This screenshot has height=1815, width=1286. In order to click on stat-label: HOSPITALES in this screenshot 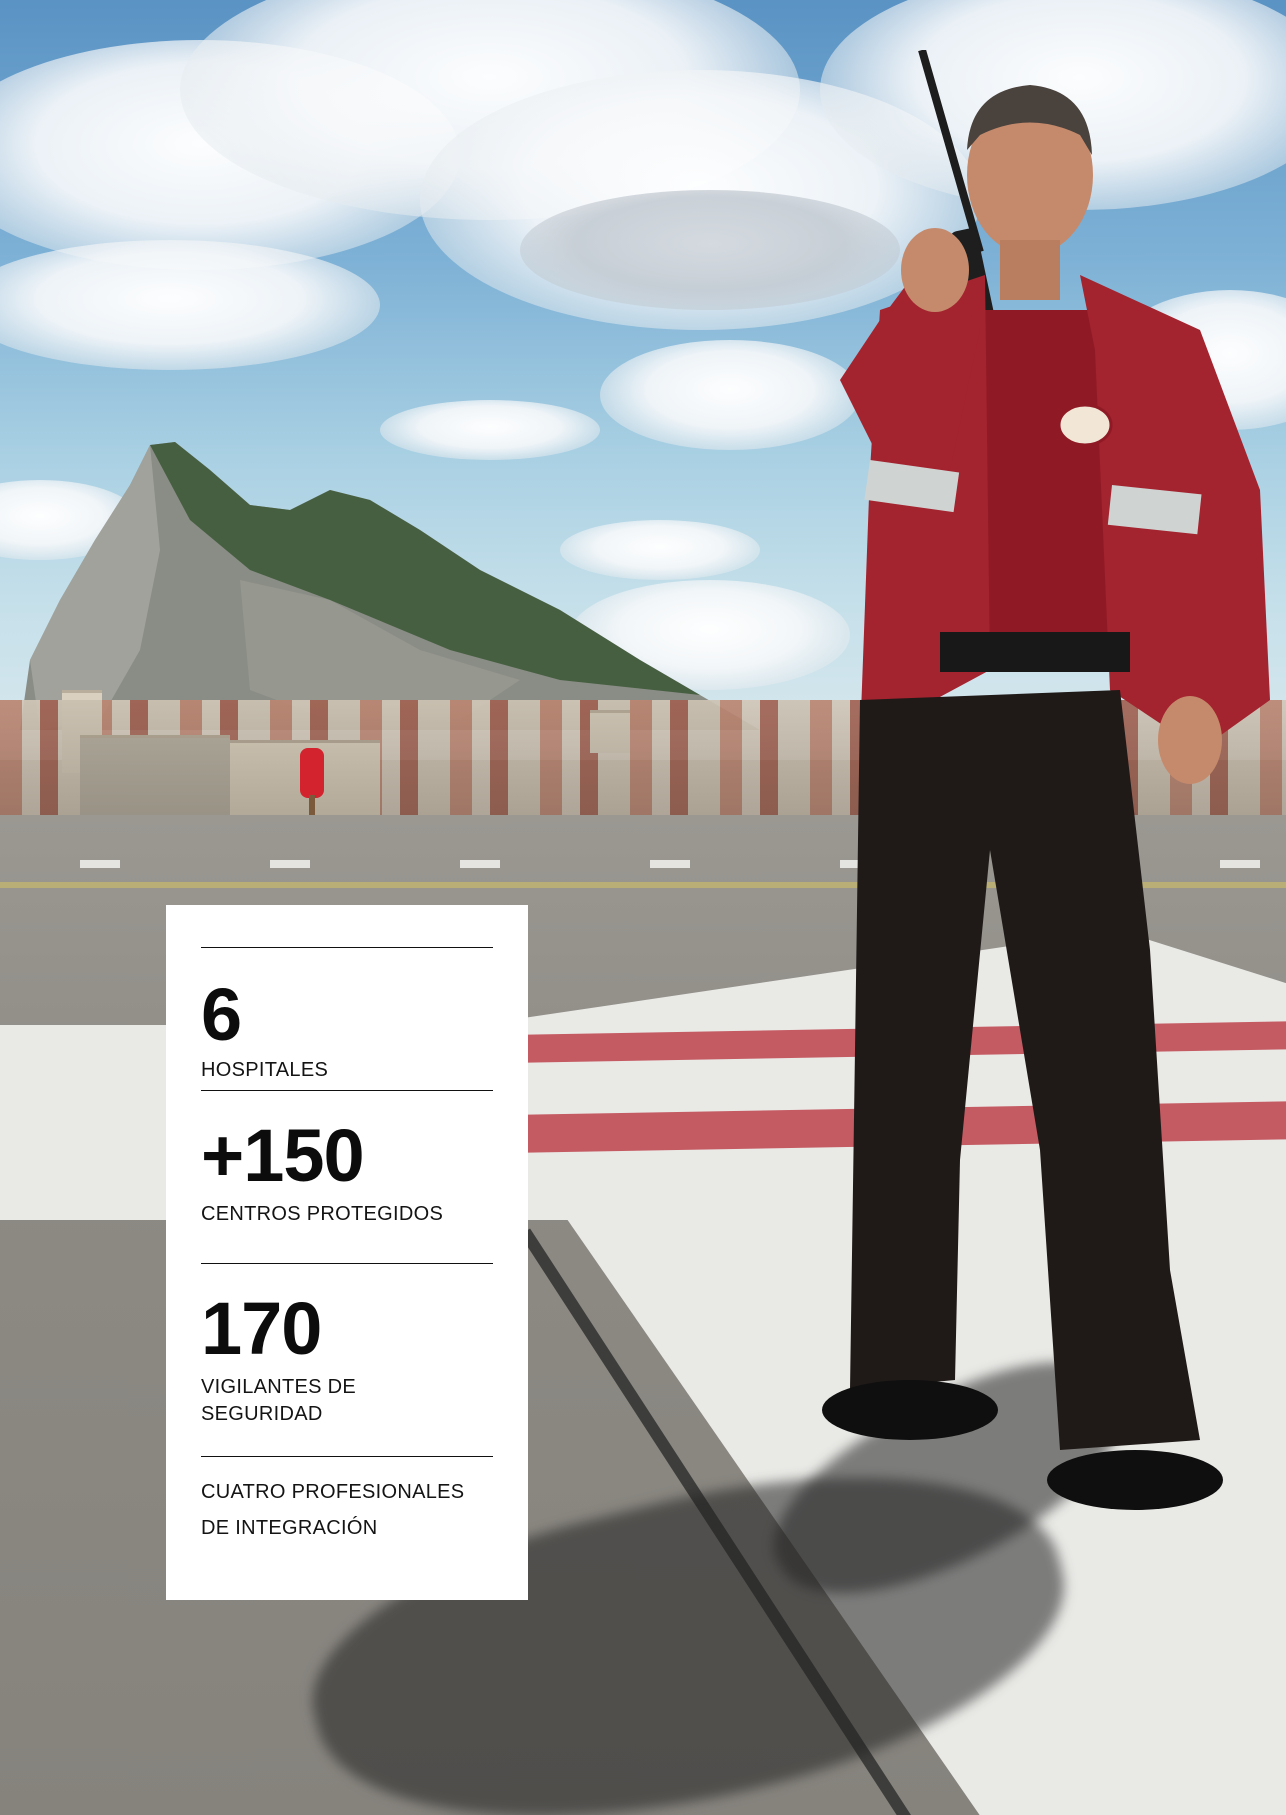, I will do `click(265, 1070)`.